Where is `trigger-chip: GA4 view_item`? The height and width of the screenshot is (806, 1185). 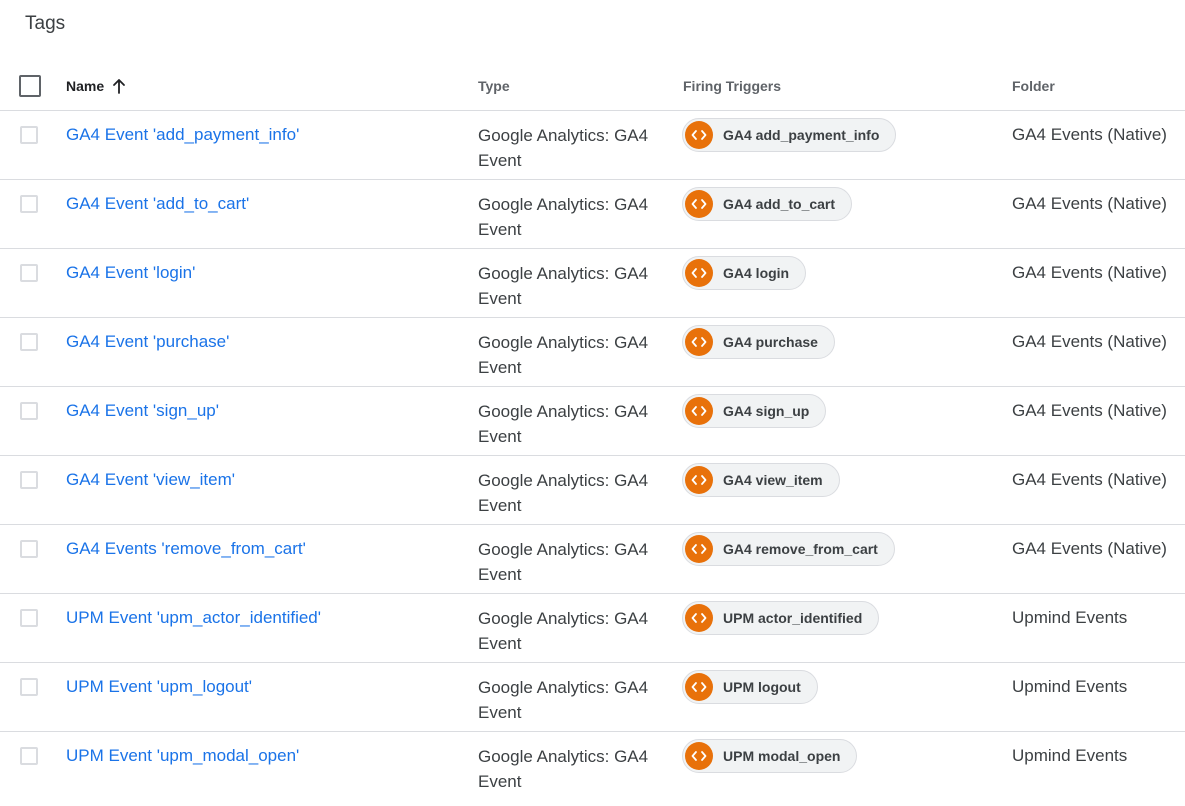
trigger-chip: GA4 view_item is located at coordinates (761, 480).